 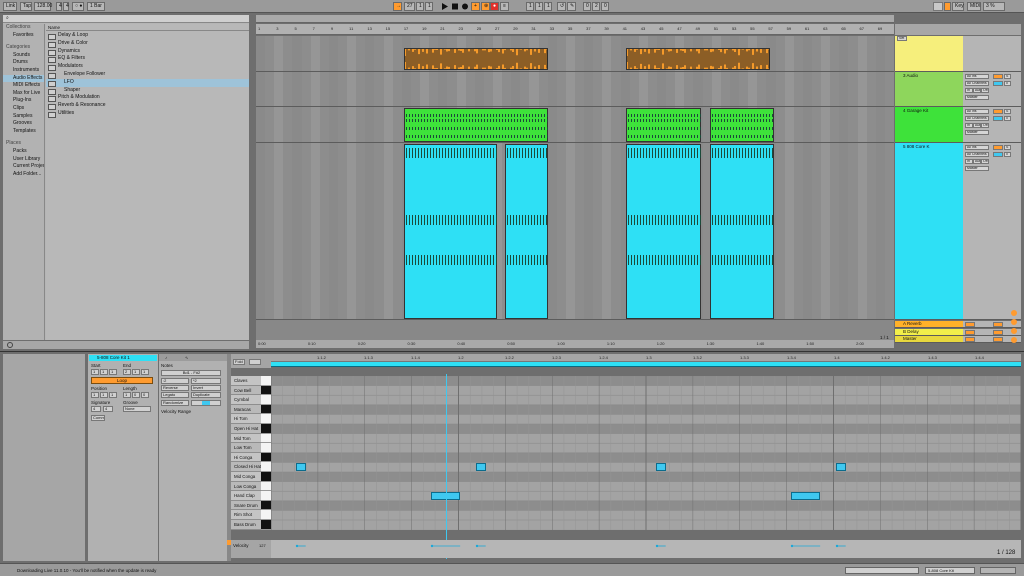 I want to click on key-map-button: Key, so click(x=958, y=6).